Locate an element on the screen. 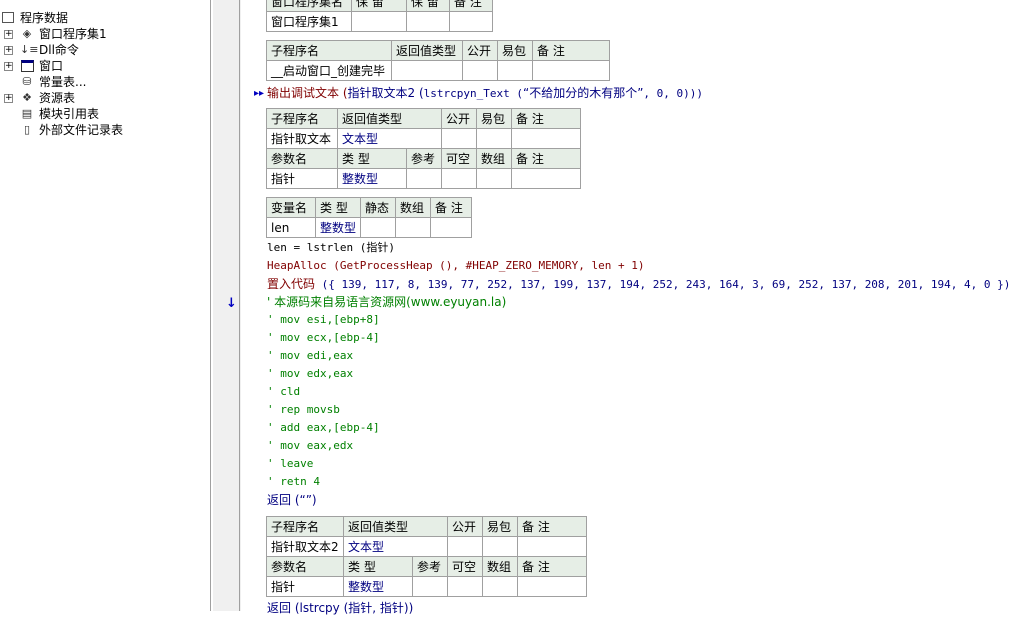 The image size is (1022, 617). table-cell: __启动窗口_创建完毕 is located at coordinates (329, 70).